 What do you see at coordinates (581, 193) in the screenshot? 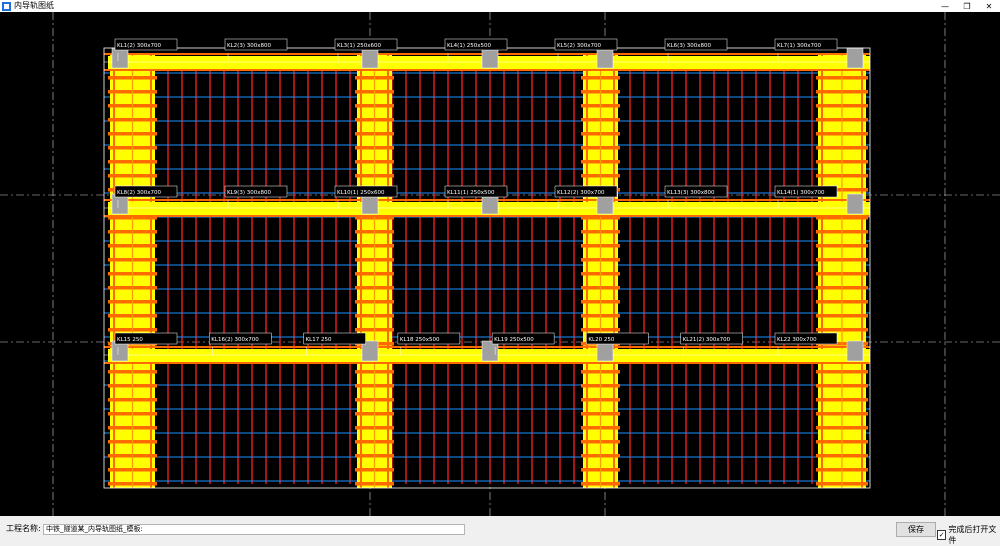
I see `beam-tag-label: KL12(2) 300x700` at bounding box center [581, 193].